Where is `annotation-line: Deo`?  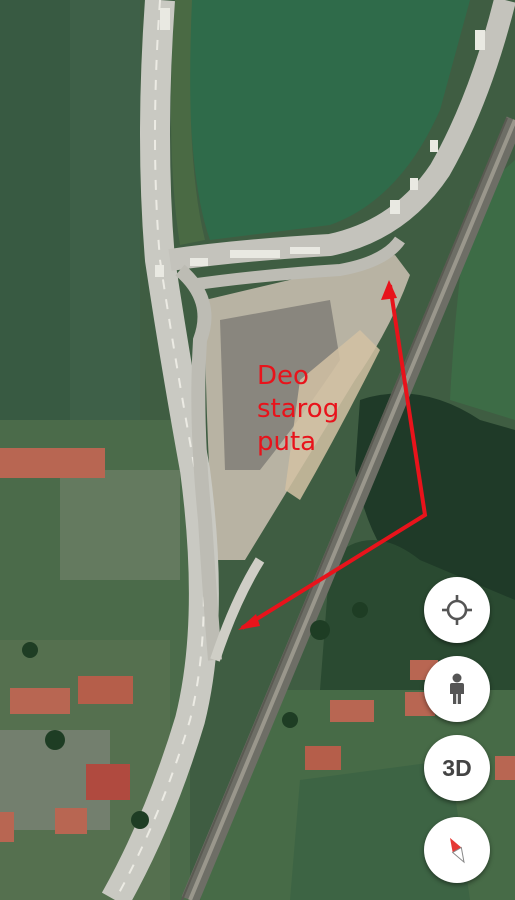
annotation-line: Deo is located at coordinates (283, 376).